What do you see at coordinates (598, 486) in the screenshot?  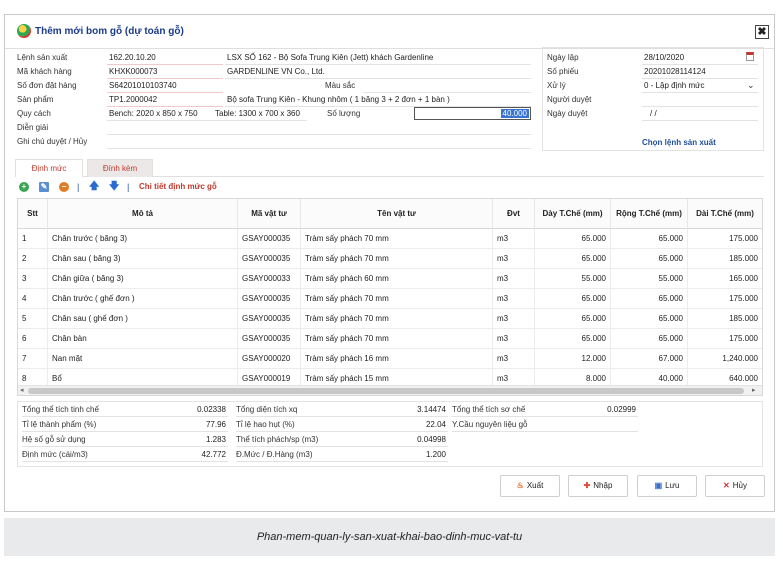 I see `import-button: ✚ Nhập` at bounding box center [598, 486].